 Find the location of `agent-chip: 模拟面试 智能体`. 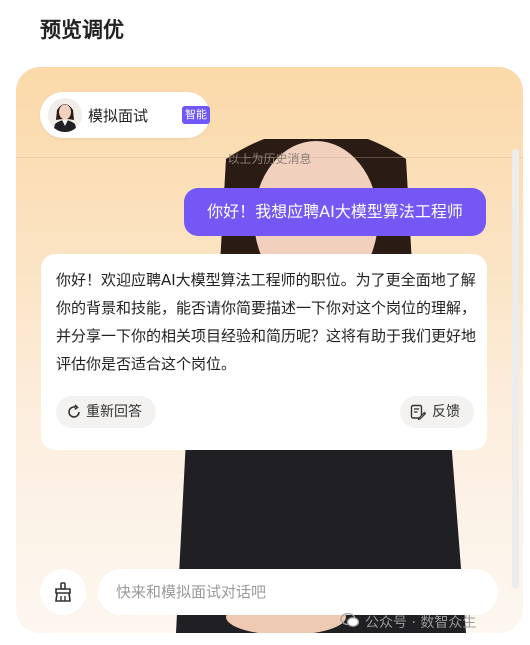

agent-chip: 模拟面试 智能体 is located at coordinates (125, 115).